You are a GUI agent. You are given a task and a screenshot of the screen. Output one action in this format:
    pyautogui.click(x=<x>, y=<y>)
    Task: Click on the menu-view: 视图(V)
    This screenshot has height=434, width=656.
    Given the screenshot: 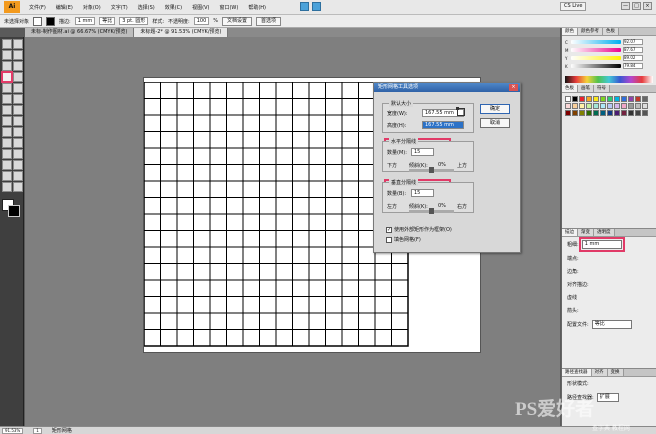 What is the action you would take?
    pyautogui.click(x=200, y=7)
    